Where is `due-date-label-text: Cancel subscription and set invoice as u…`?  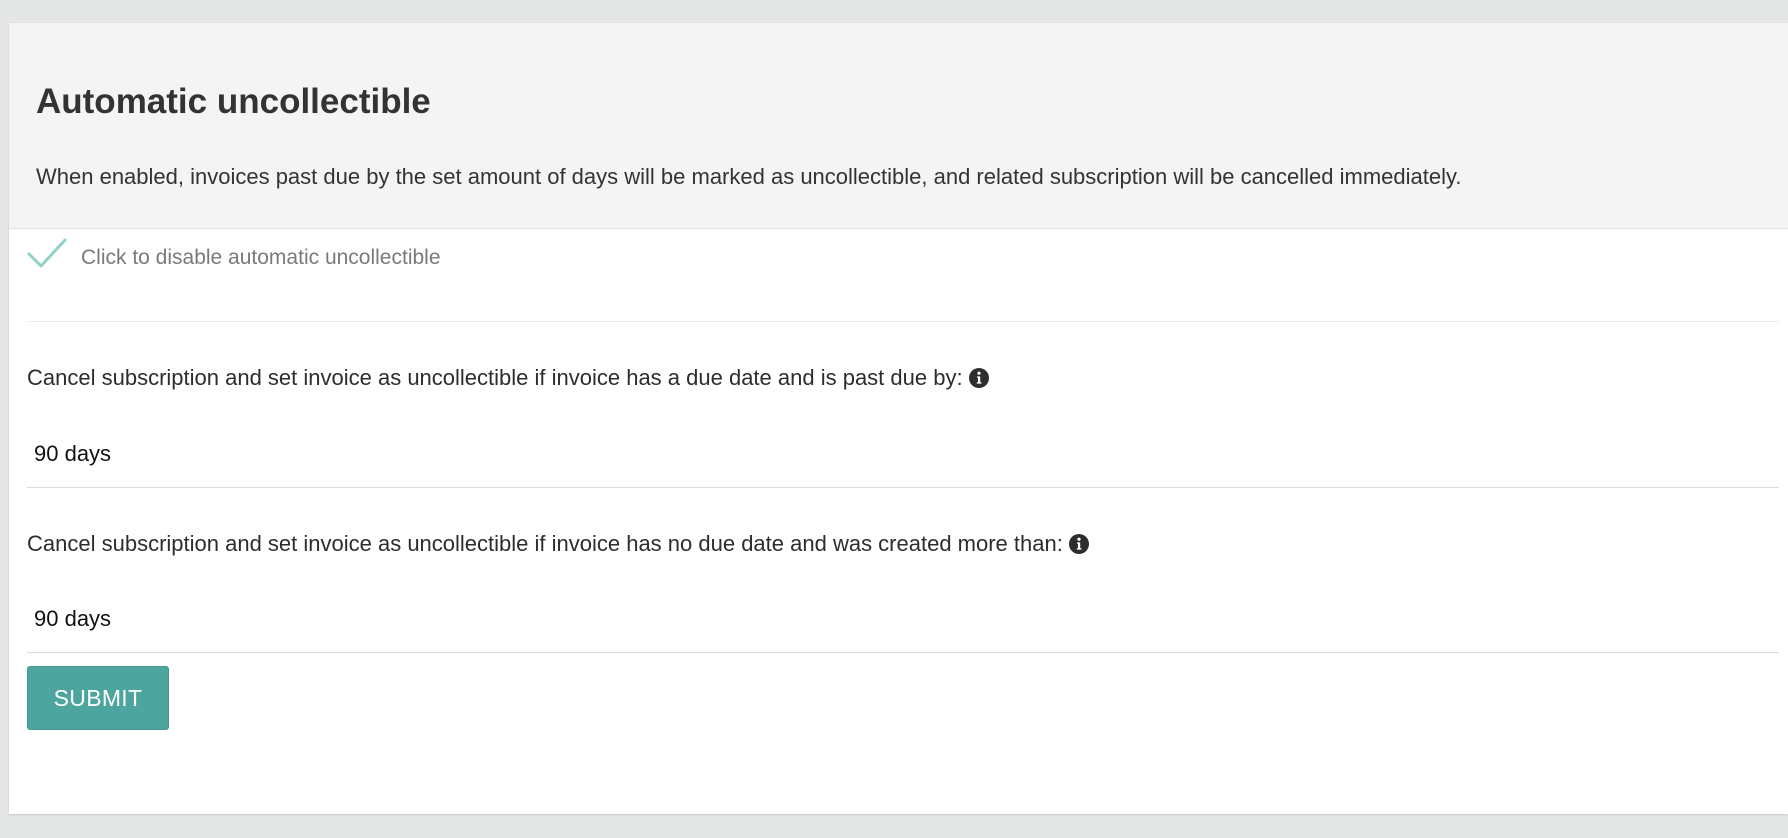 due-date-label-text: Cancel subscription and set invoice as u… is located at coordinates (495, 377).